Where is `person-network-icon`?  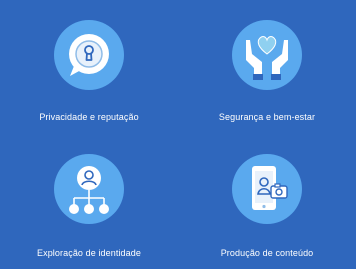
person-network-icon is located at coordinates (89, 189).